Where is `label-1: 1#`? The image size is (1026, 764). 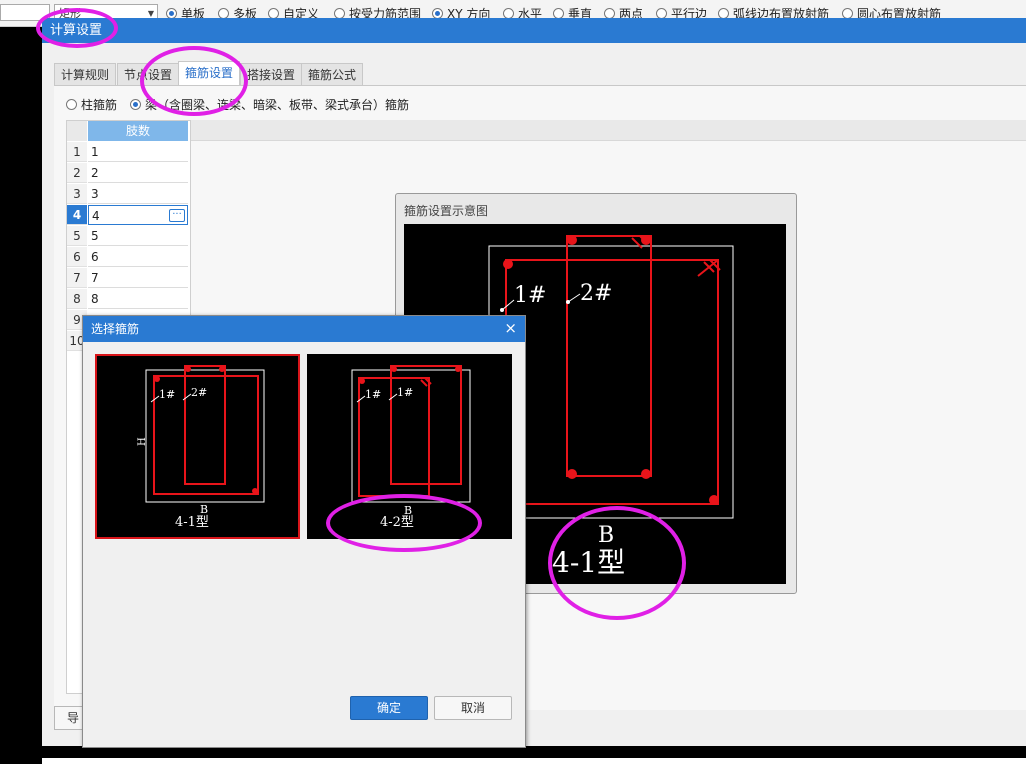
label-1: 1# is located at coordinates (530, 295).